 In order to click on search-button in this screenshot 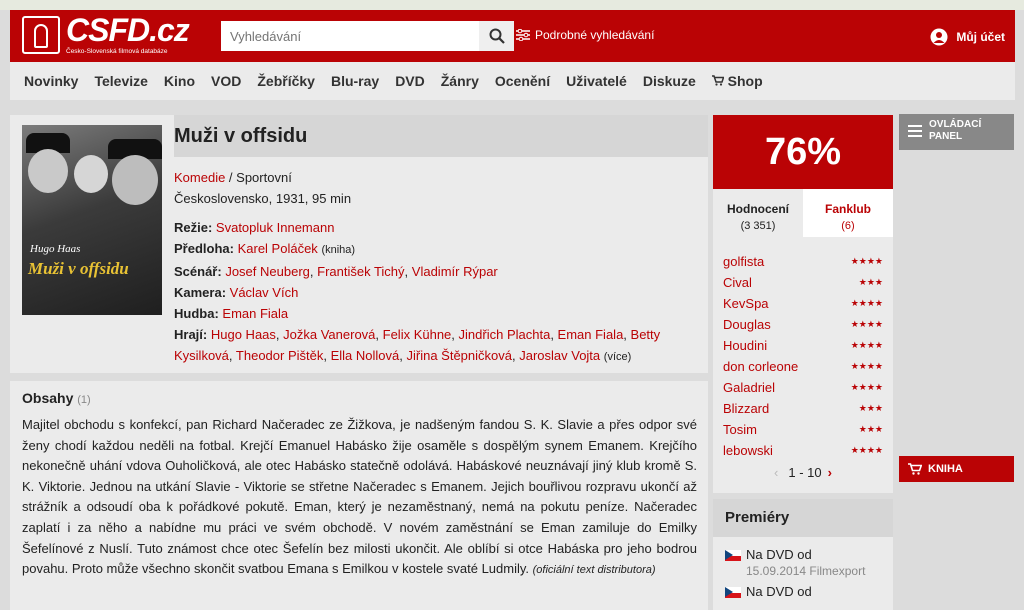, I will do `click(496, 36)`.